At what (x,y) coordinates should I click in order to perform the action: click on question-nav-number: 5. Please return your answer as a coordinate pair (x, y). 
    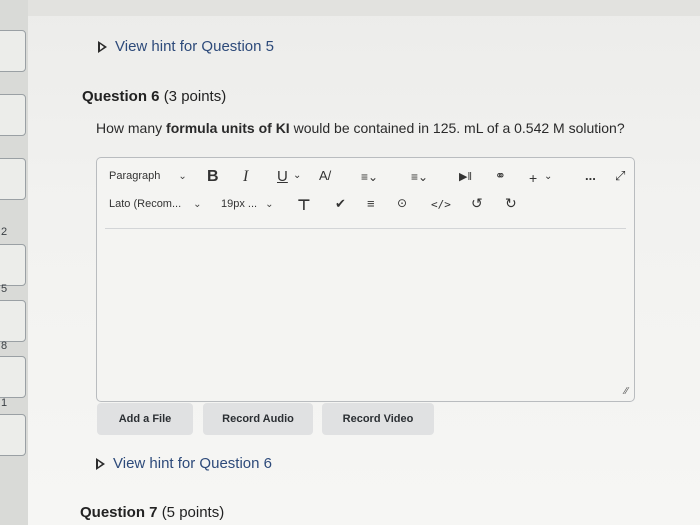
    Looking at the image, I should click on (4, 289).